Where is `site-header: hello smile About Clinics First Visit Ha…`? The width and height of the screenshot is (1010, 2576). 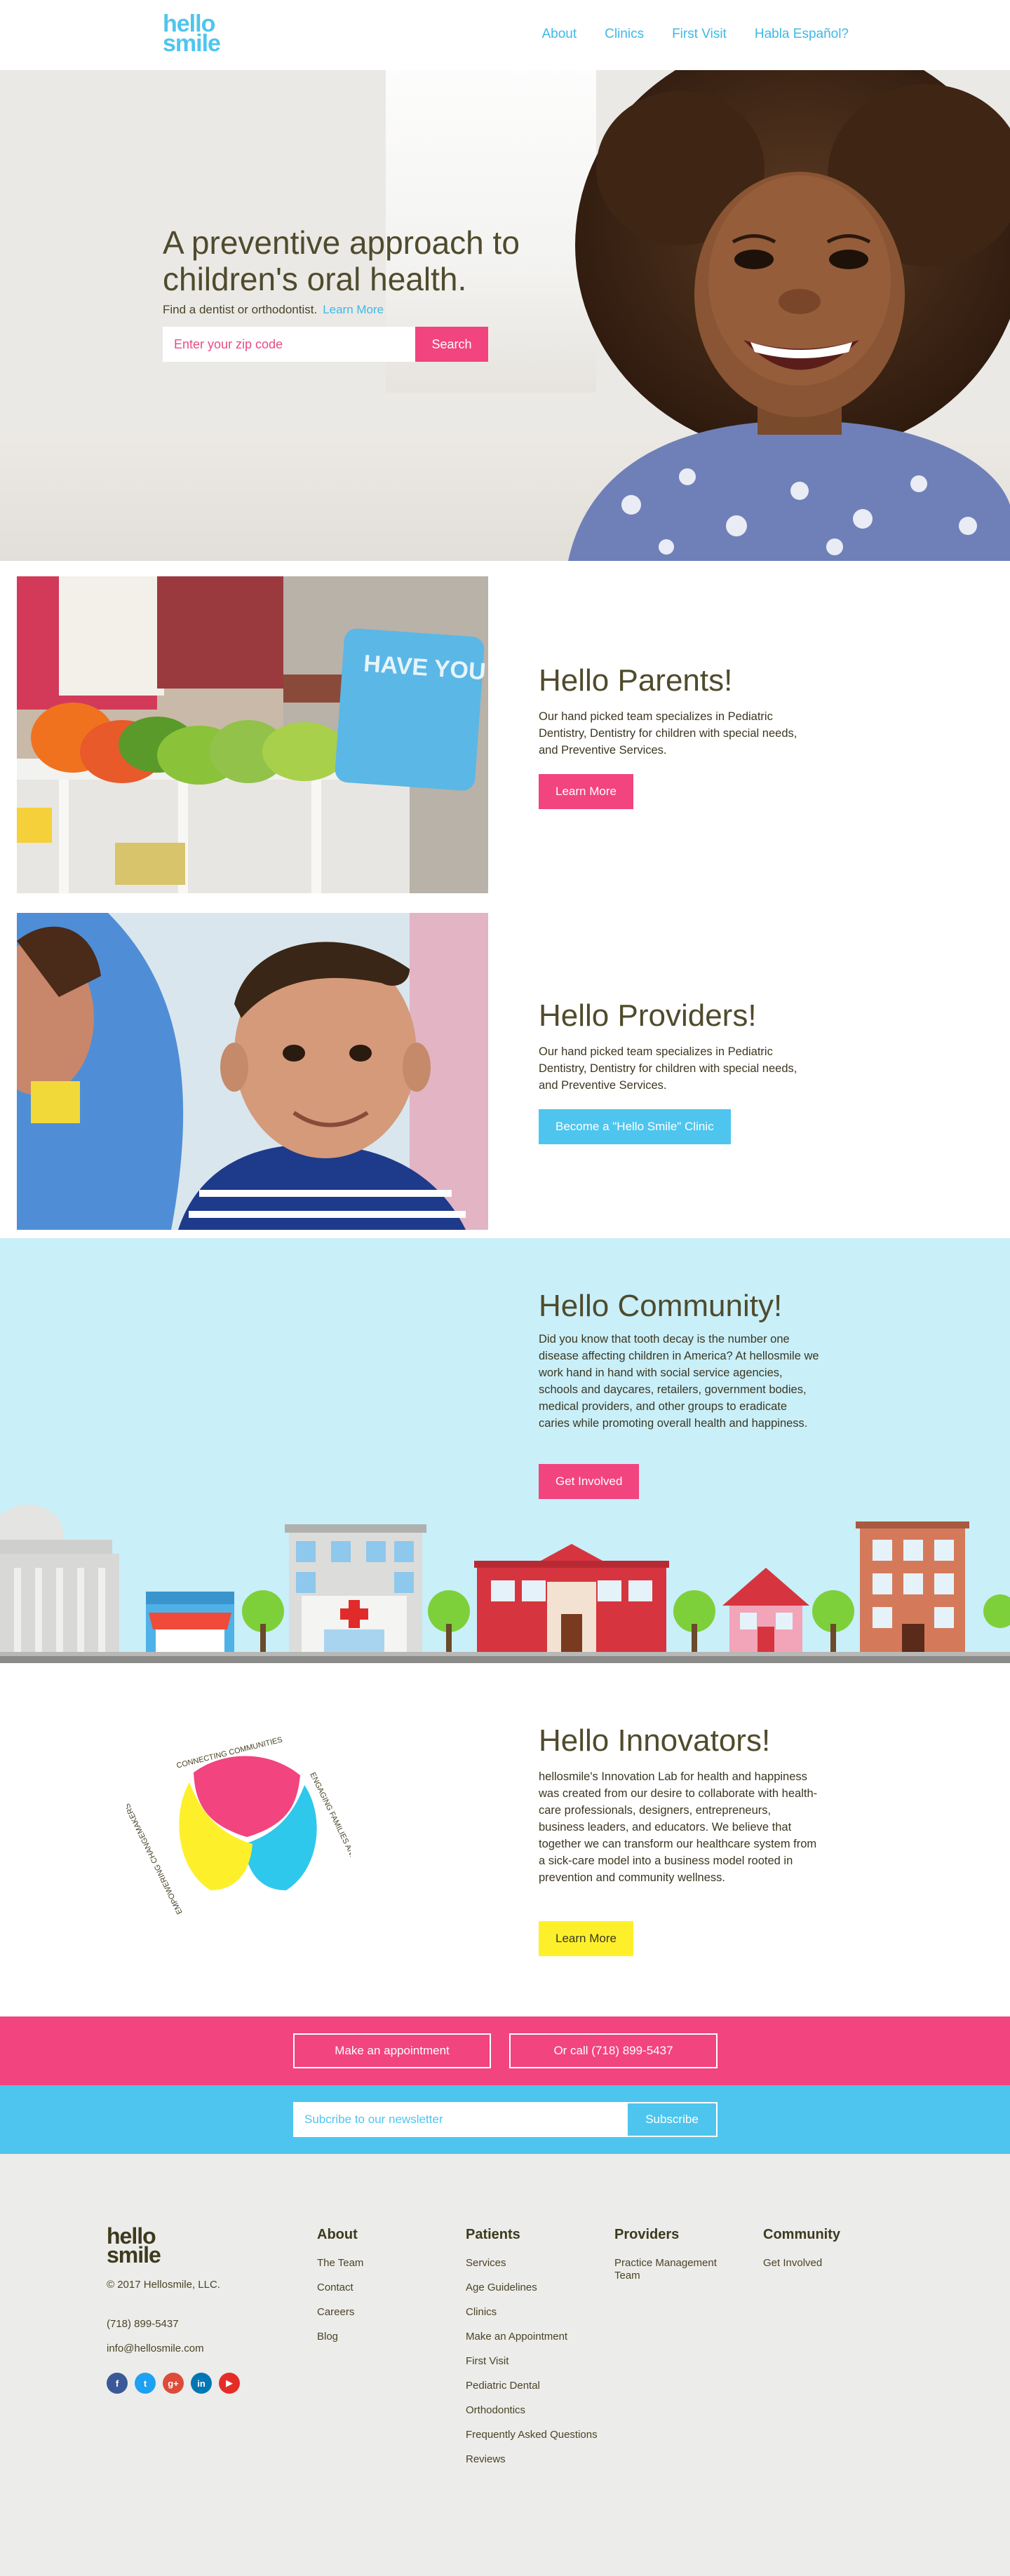
site-header: hello smile About Clinics First Visit Ha… is located at coordinates (505, 35).